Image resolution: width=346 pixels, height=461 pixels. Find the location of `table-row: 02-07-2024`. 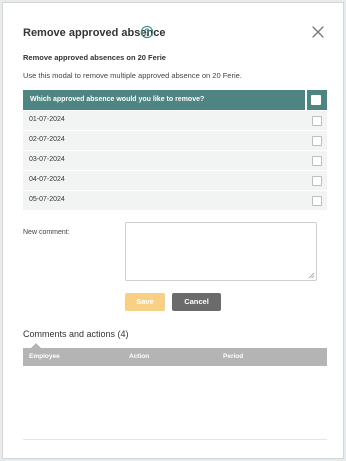

table-row: 02-07-2024 is located at coordinates (175, 140).